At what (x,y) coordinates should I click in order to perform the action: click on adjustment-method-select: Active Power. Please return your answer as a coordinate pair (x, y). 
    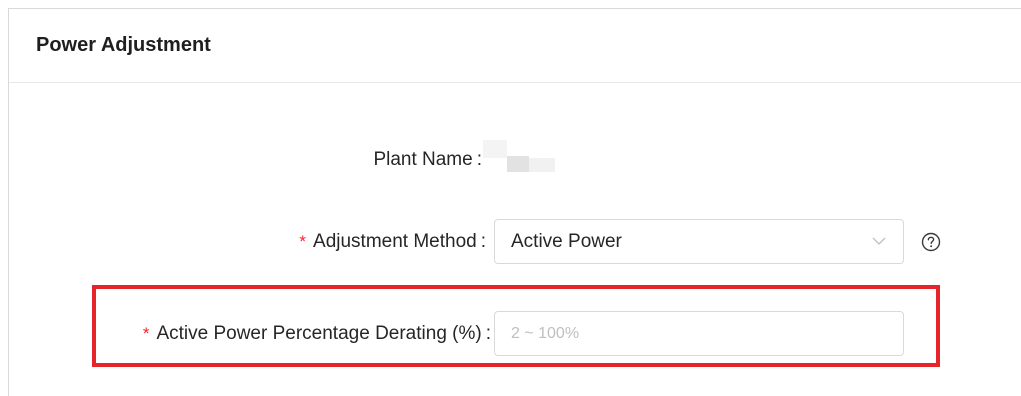
    Looking at the image, I should click on (699, 241).